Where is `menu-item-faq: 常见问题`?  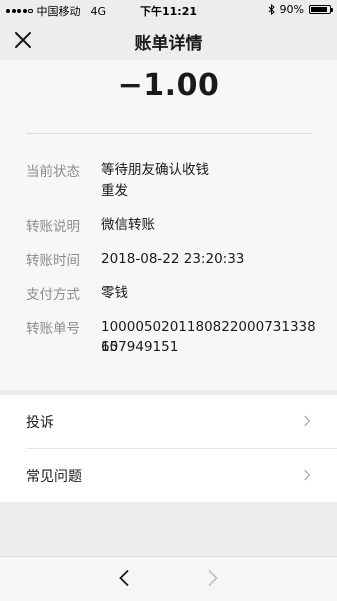
menu-item-faq: 常见问题 is located at coordinates (168, 475).